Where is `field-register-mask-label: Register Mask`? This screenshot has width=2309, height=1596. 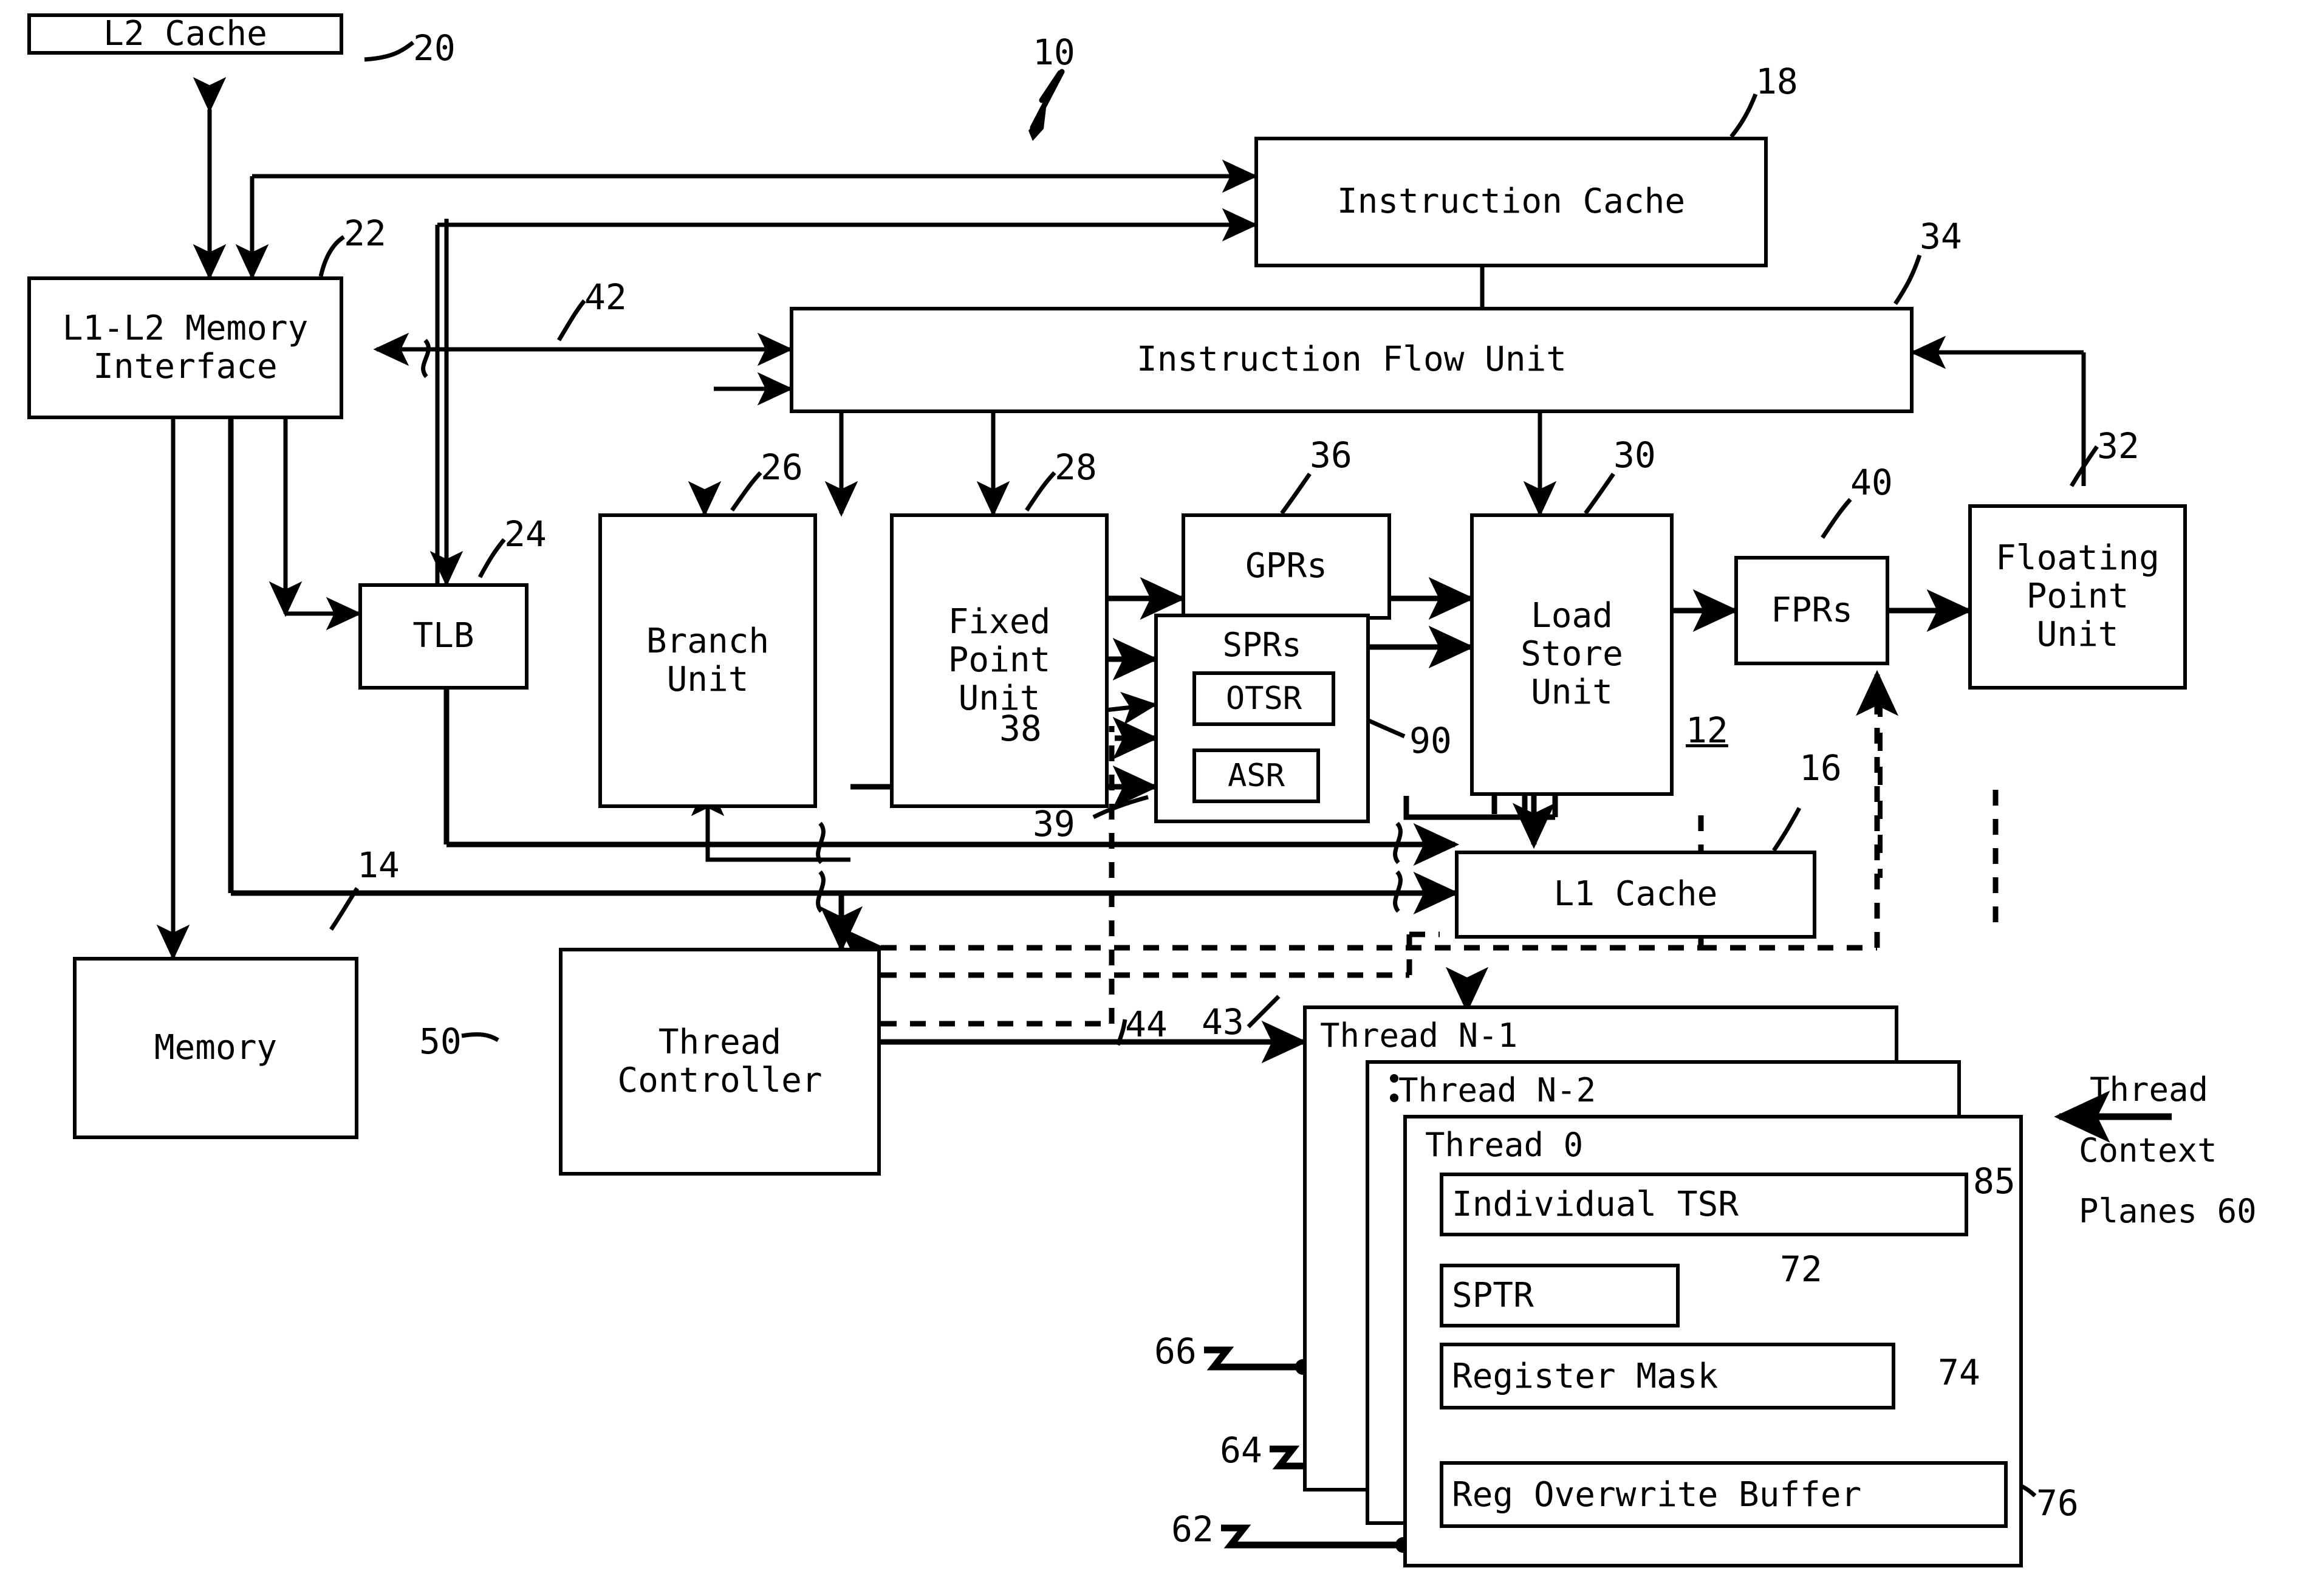
field-register-mask-label: Register Mask is located at coordinates (1585, 1376).